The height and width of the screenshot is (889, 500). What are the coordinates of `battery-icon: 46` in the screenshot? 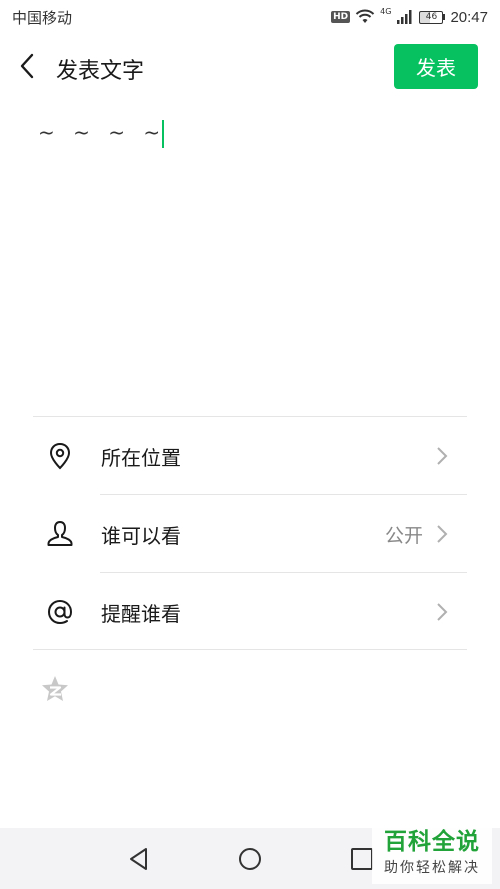 It's located at (432, 17).